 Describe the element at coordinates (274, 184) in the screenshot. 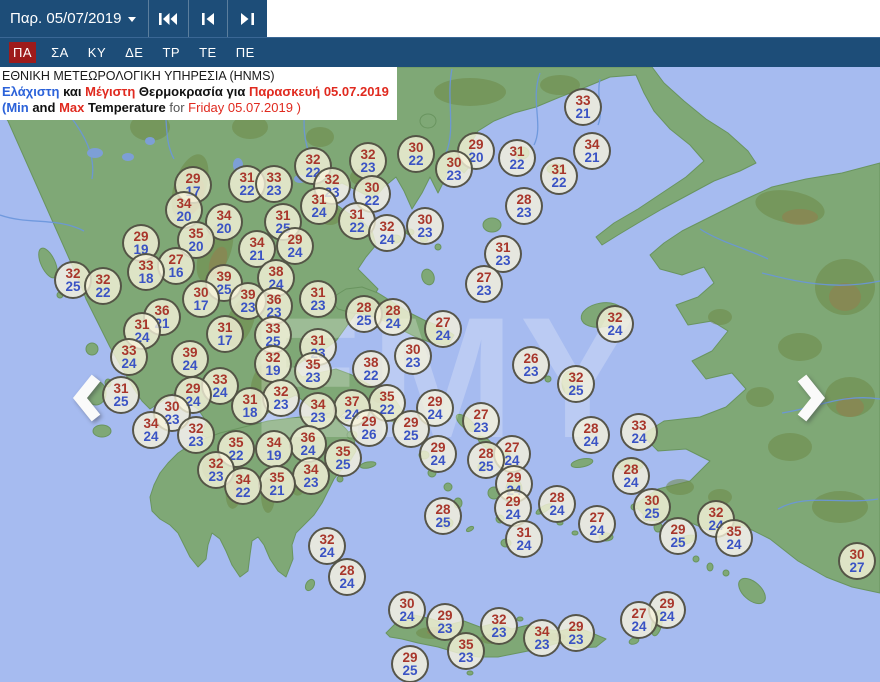

I see `station-marker: 33 23` at that location.